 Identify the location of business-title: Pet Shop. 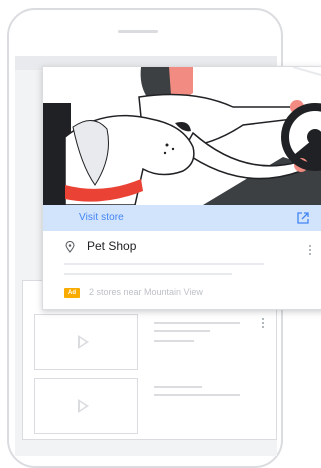
(111, 246).